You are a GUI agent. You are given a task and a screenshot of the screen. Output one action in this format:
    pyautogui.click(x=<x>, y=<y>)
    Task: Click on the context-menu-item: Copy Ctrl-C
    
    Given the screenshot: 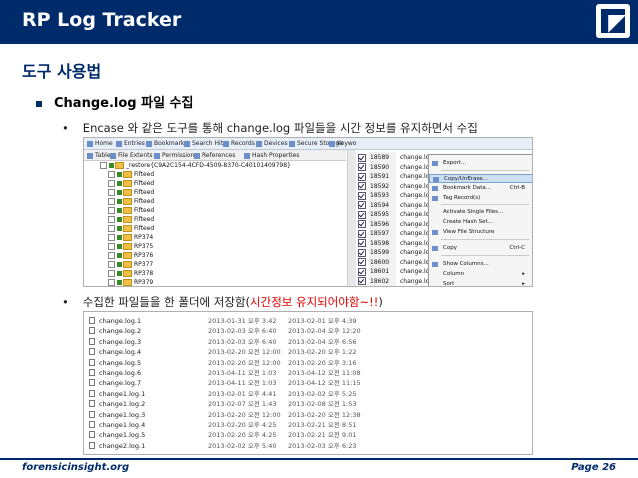 What is the action you would take?
    pyautogui.click(x=480, y=248)
    